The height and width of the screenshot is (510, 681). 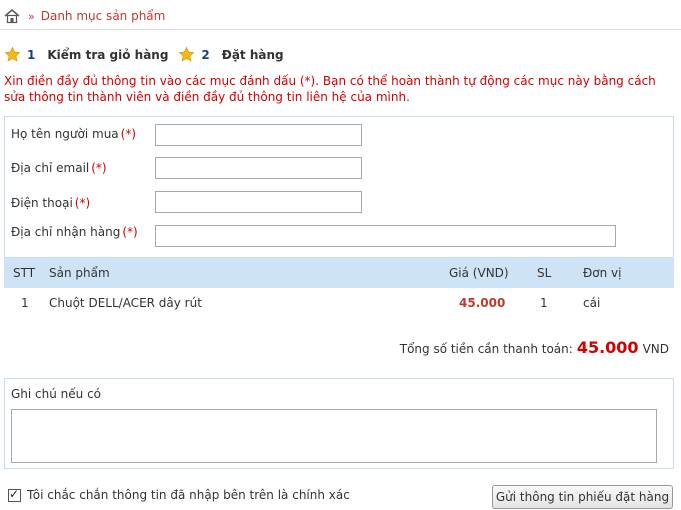 What do you see at coordinates (56, 394) in the screenshot?
I see `note-label: Ghi chú nếu có` at bounding box center [56, 394].